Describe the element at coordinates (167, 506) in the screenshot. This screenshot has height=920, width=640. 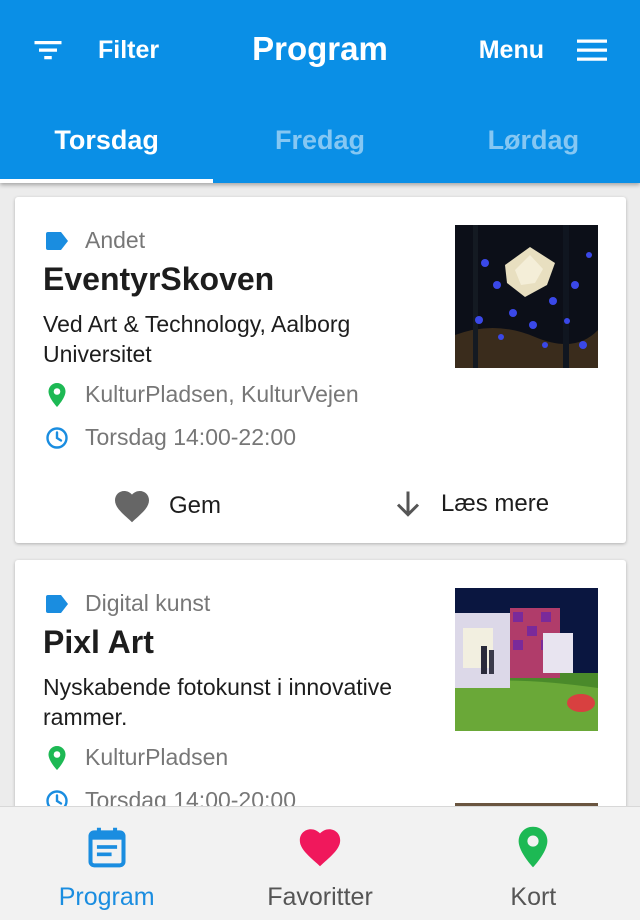
I see `save-button: Gem` at that location.